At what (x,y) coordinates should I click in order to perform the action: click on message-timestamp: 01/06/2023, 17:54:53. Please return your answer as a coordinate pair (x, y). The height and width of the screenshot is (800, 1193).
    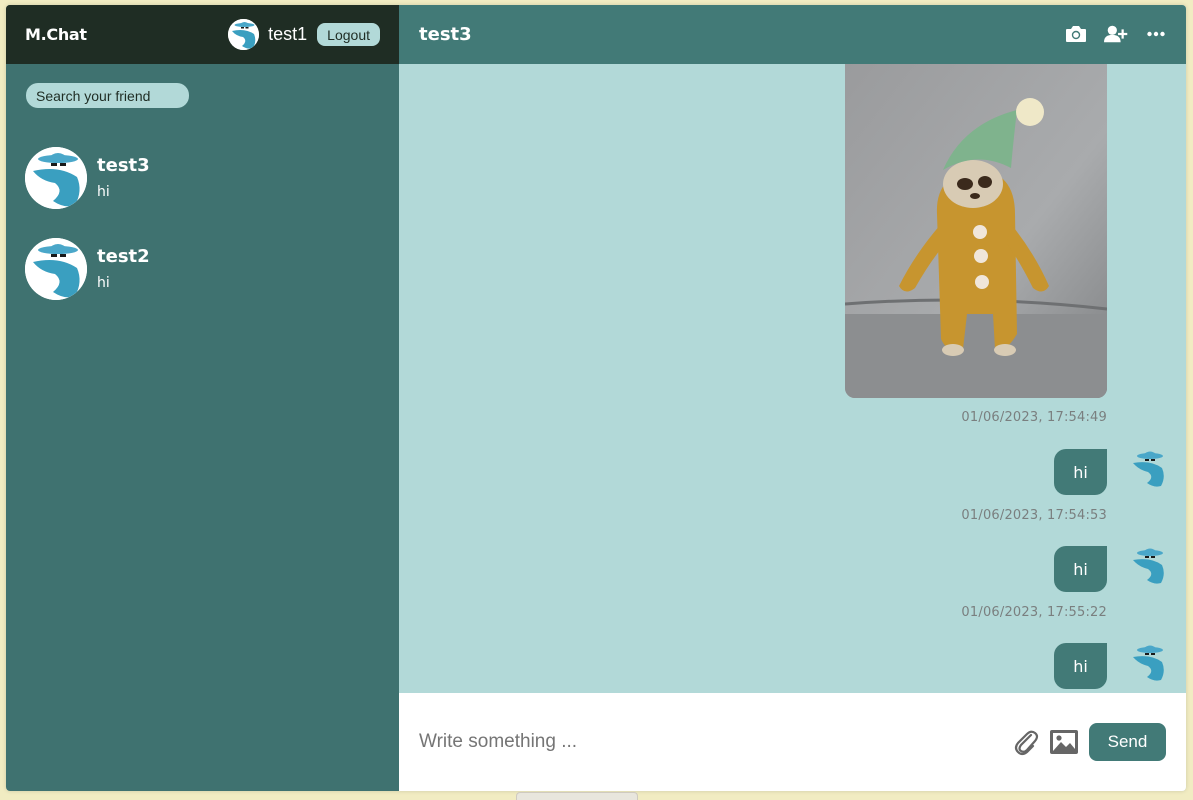
    Looking at the image, I should click on (1034, 515).